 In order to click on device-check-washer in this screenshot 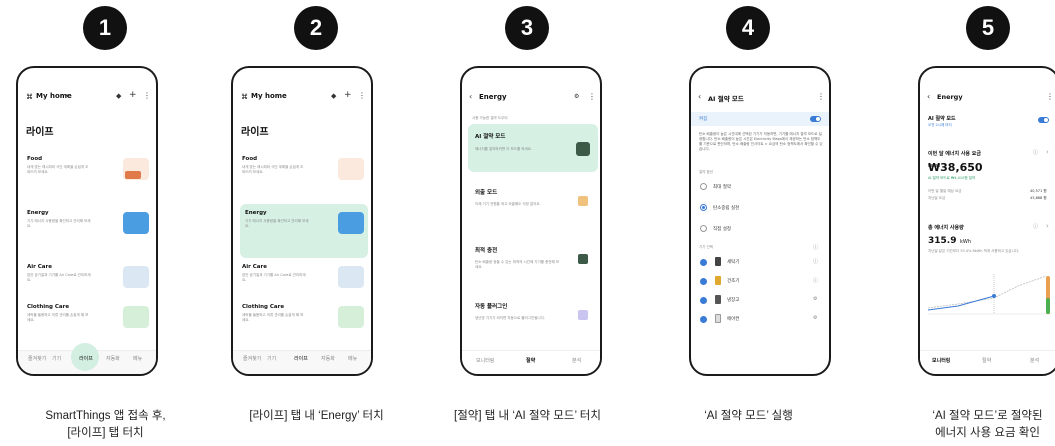, I will do `click(703, 262)`.